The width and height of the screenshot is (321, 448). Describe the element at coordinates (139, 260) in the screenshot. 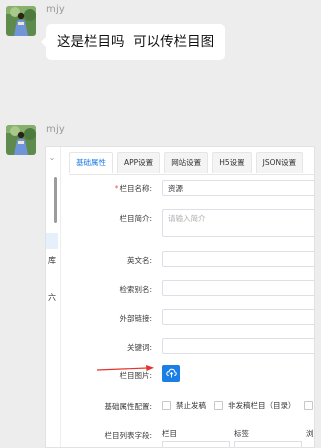

I see `english-name-label: 英文名:` at that location.